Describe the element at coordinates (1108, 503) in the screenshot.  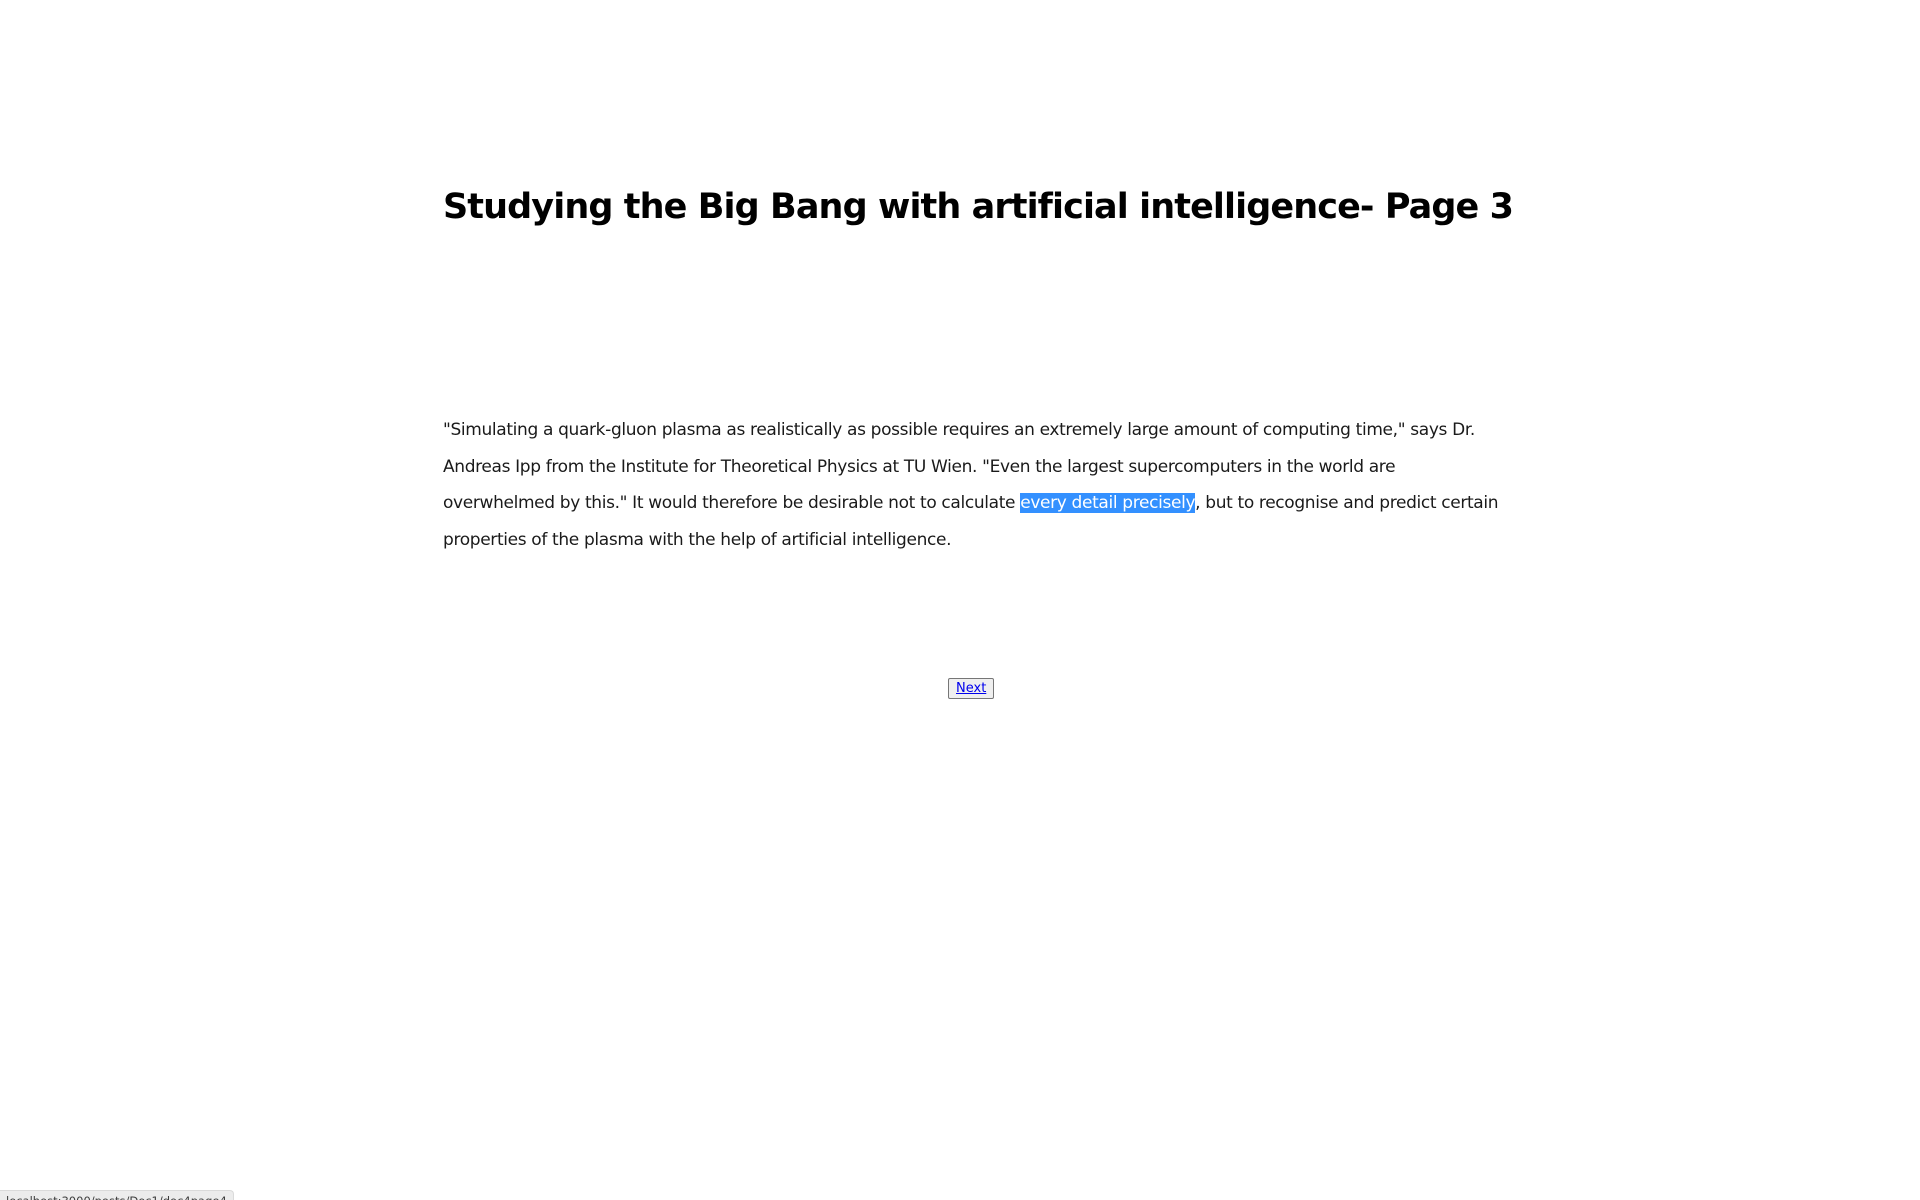
I see `selected-text-highlight: every detail precisely` at that location.